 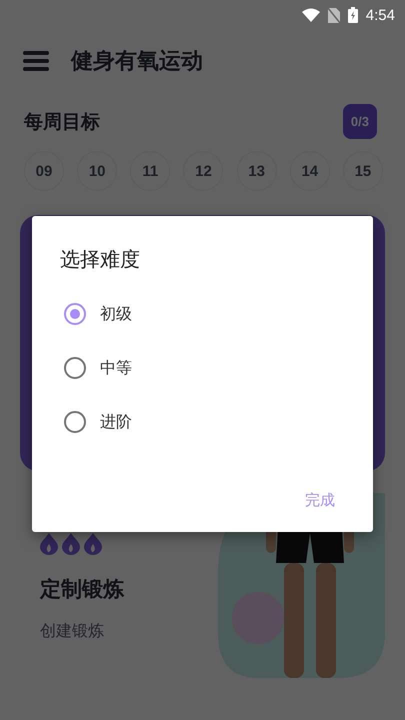 I want to click on day-circle: 14, so click(x=310, y=171).